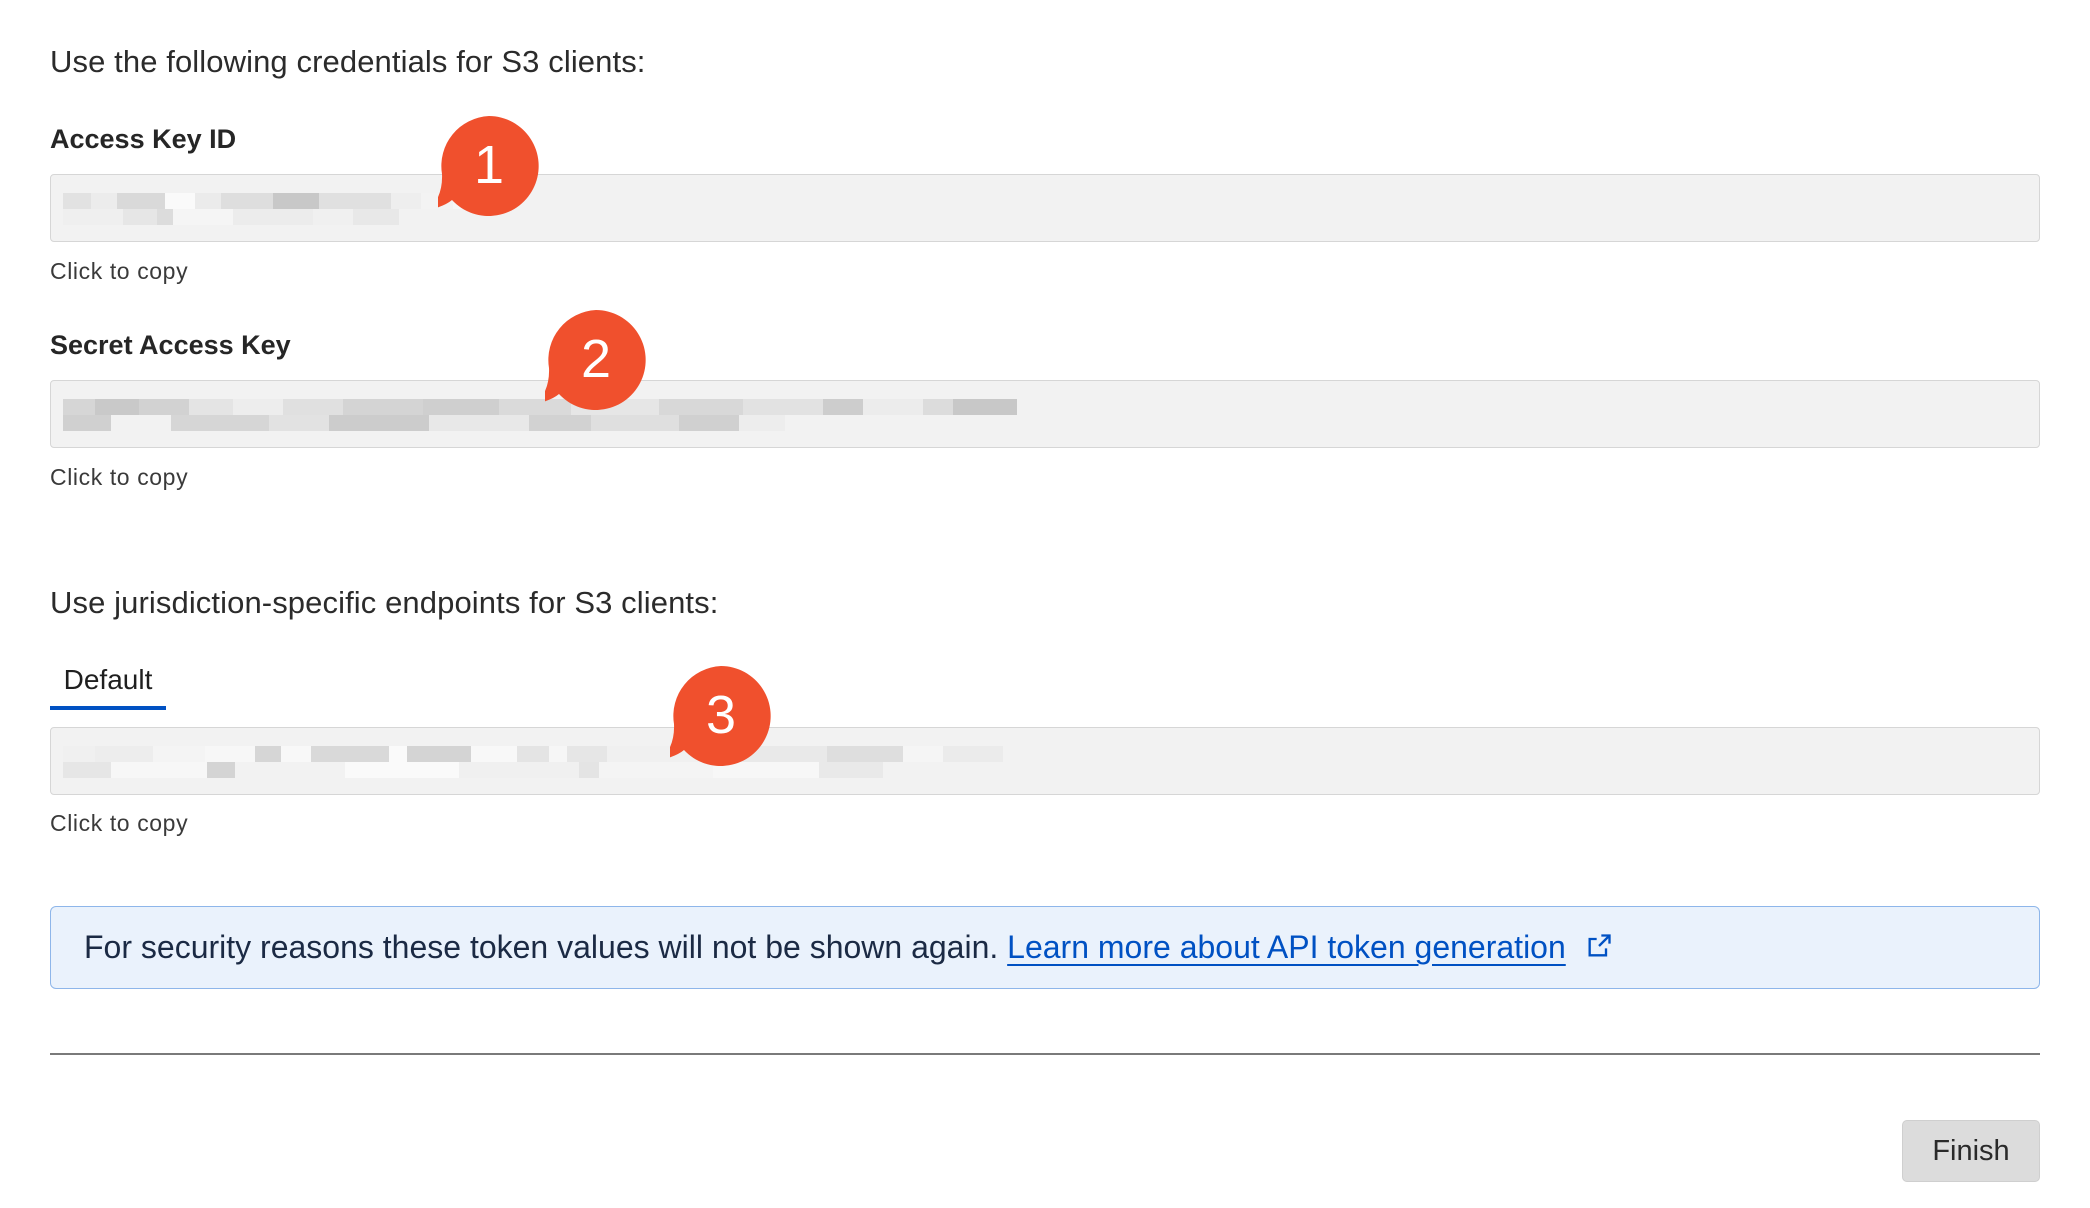 This screenshot has height=1208, width=2090. What do you see at coordinates (170, 345) in the screenshot?
I see `secret-key-label: Secret Access Key` at bounding box center [170, 345].